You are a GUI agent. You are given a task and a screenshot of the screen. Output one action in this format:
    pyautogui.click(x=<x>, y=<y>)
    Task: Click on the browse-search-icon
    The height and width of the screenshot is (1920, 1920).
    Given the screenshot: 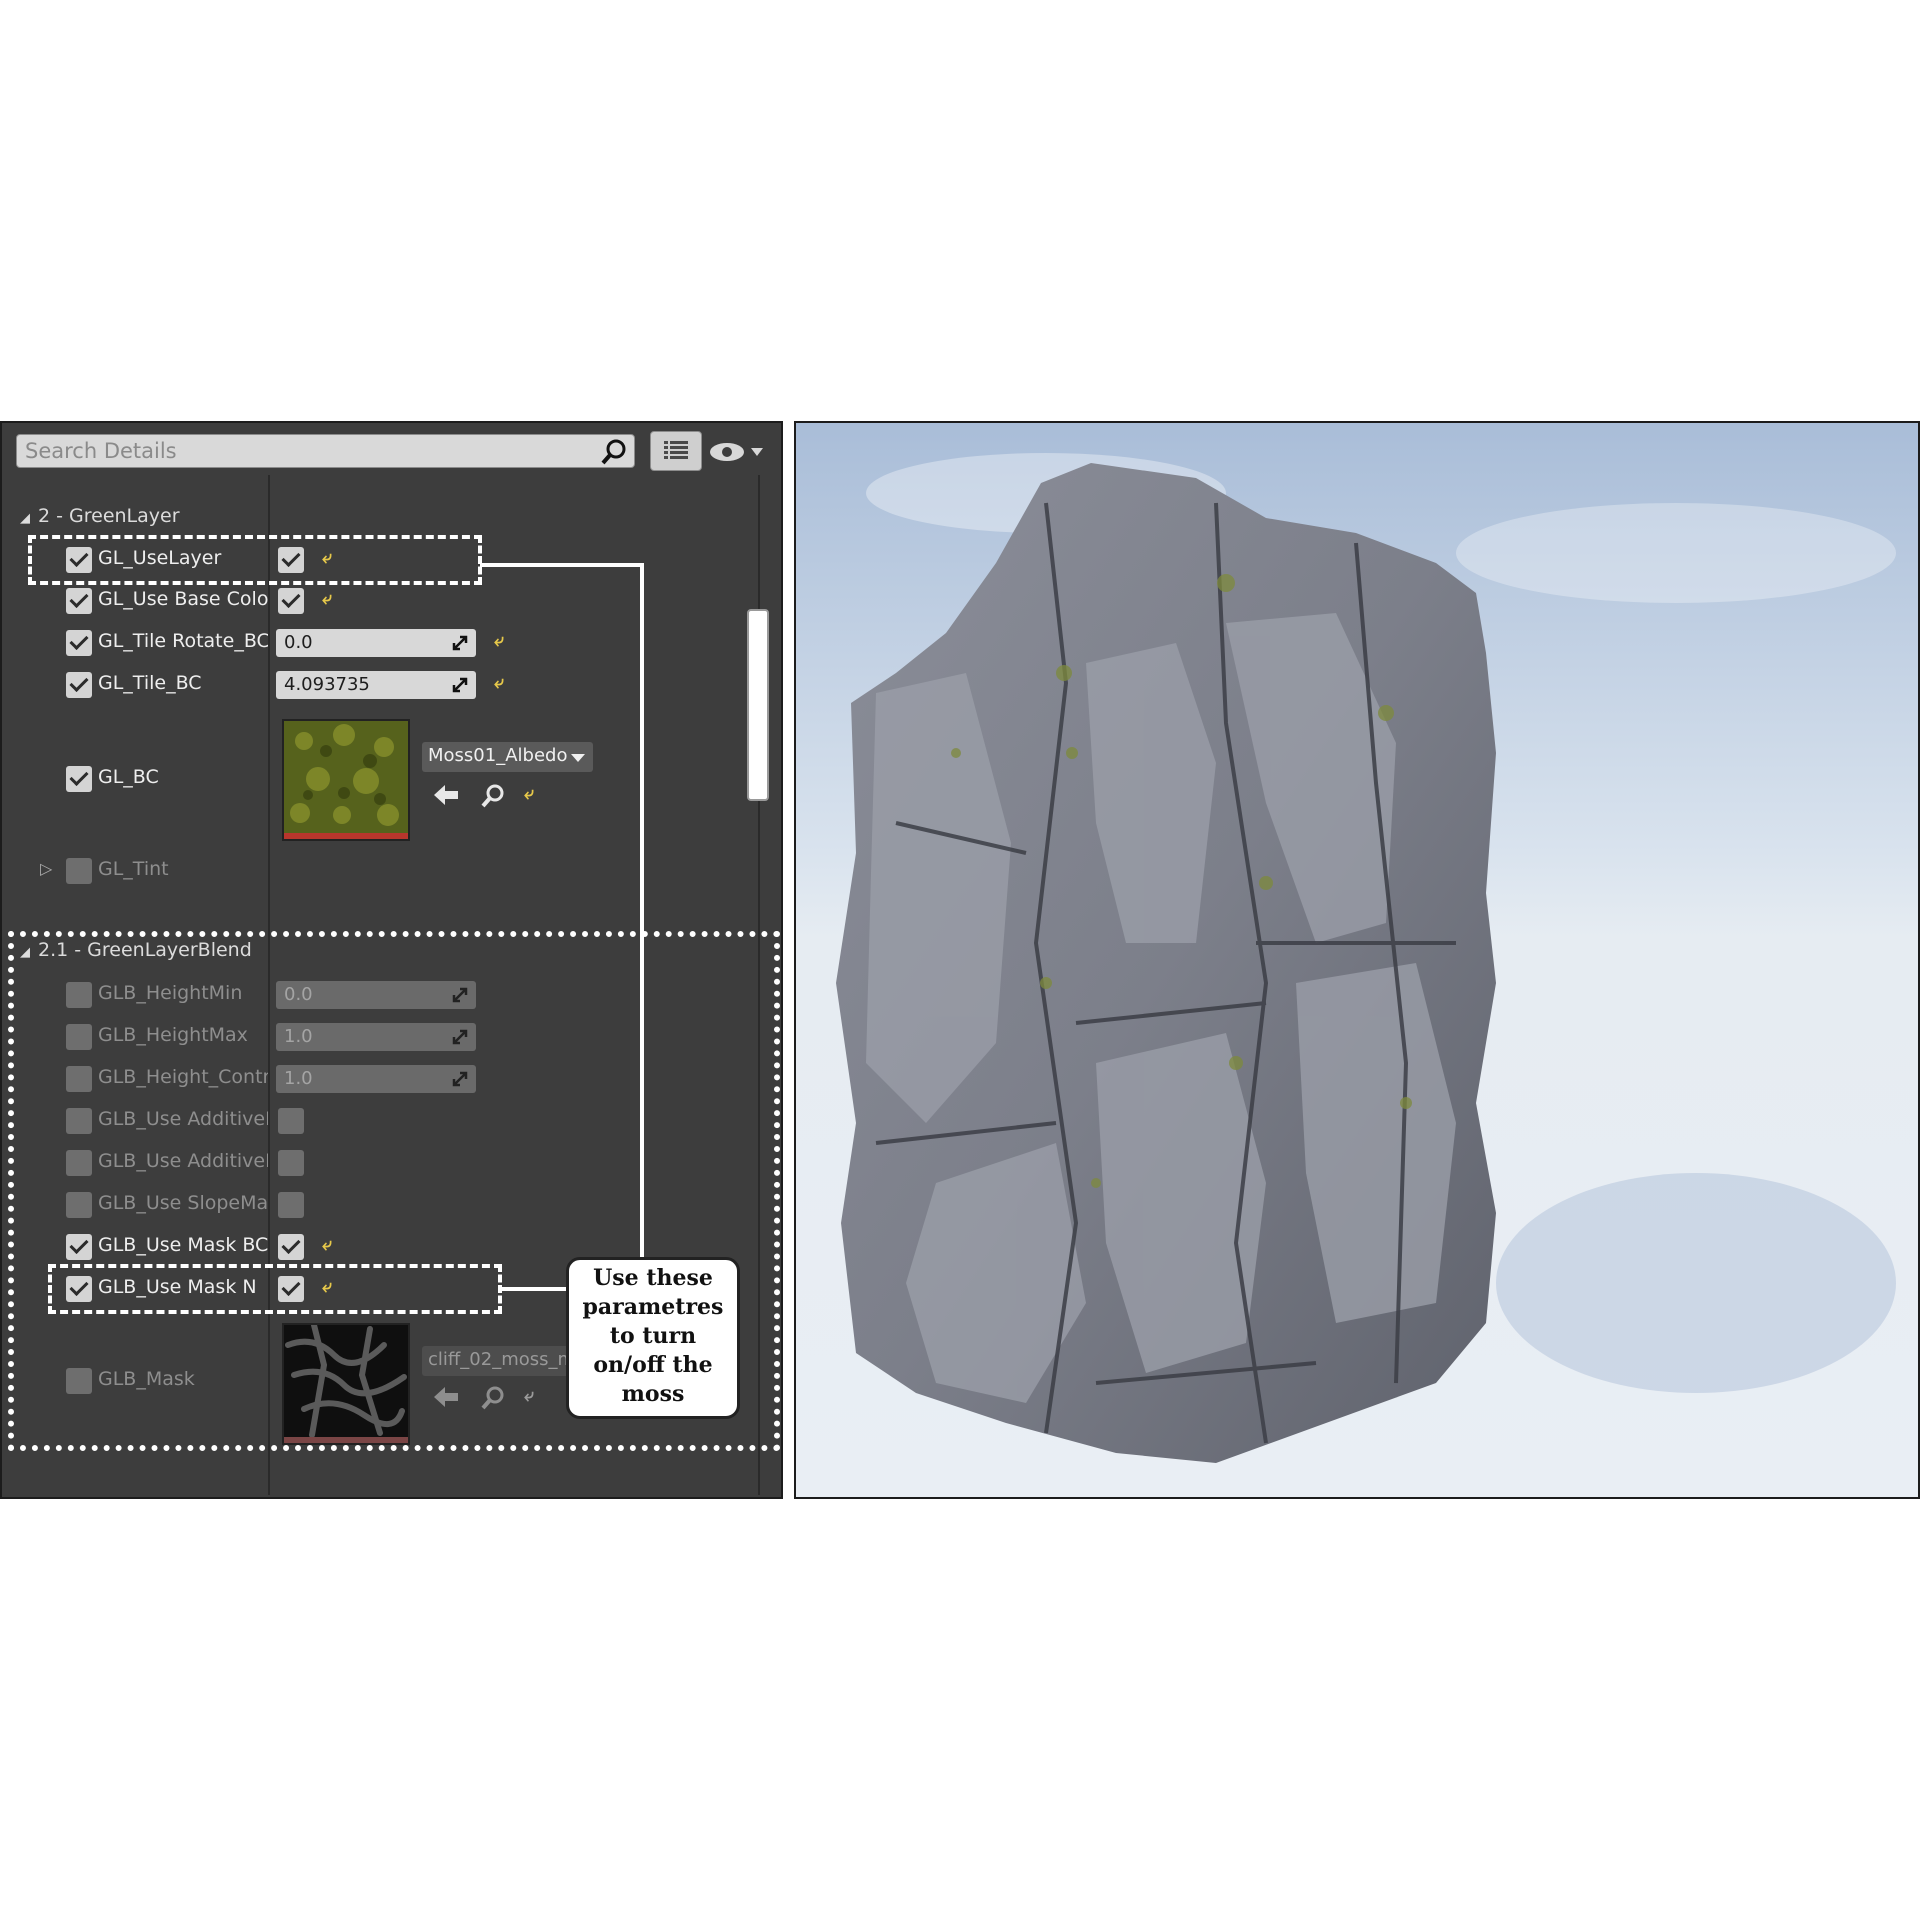 What is the action you would take?
    pyautogui.click(x=493, y=798)
    